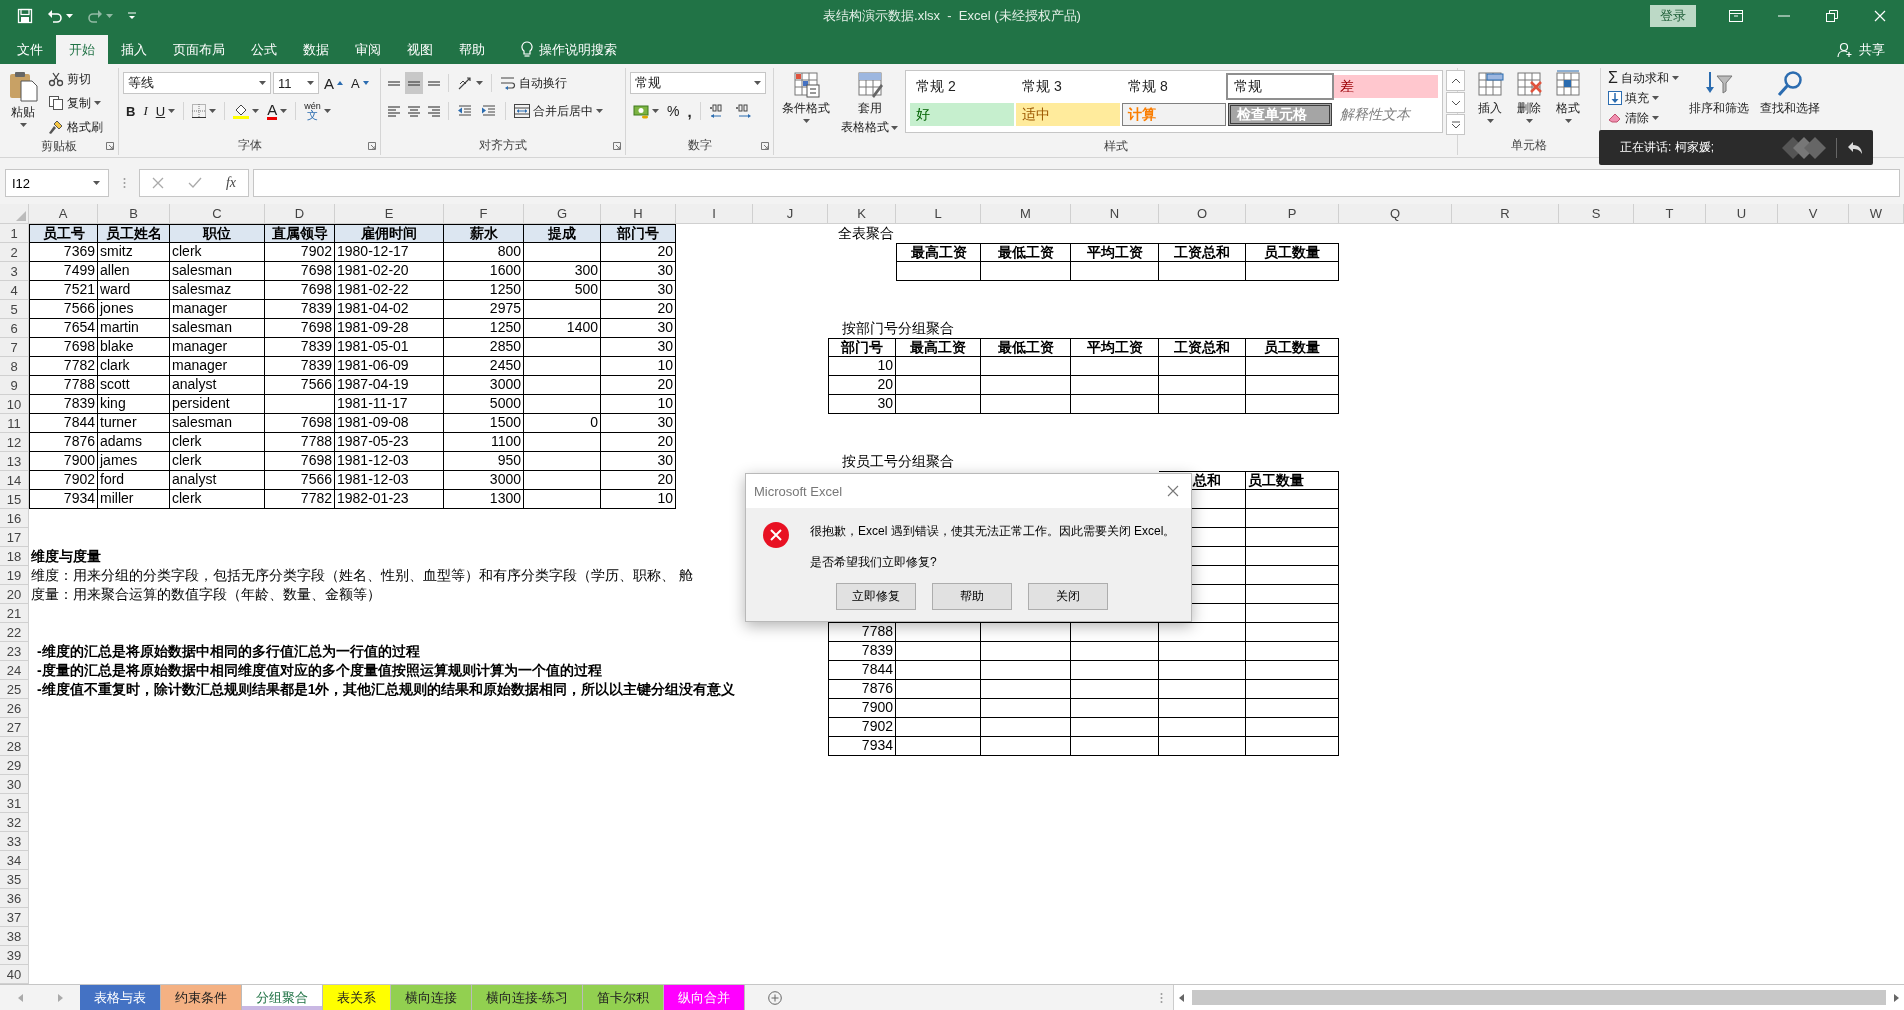  I want to click on middle-align-button, so click(414, 83).